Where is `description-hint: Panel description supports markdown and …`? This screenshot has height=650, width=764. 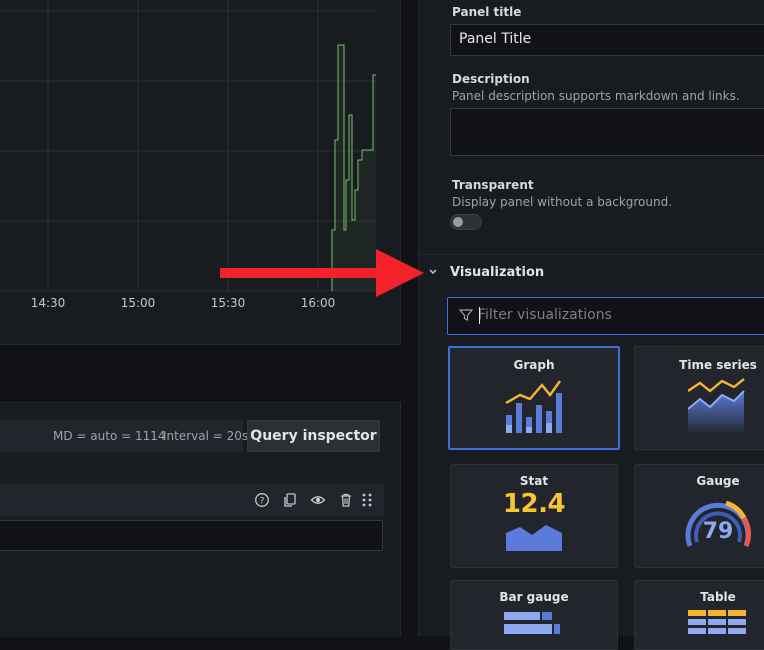
description-hint: Panel description supports markdown and … is located at coordinates (596, 96).